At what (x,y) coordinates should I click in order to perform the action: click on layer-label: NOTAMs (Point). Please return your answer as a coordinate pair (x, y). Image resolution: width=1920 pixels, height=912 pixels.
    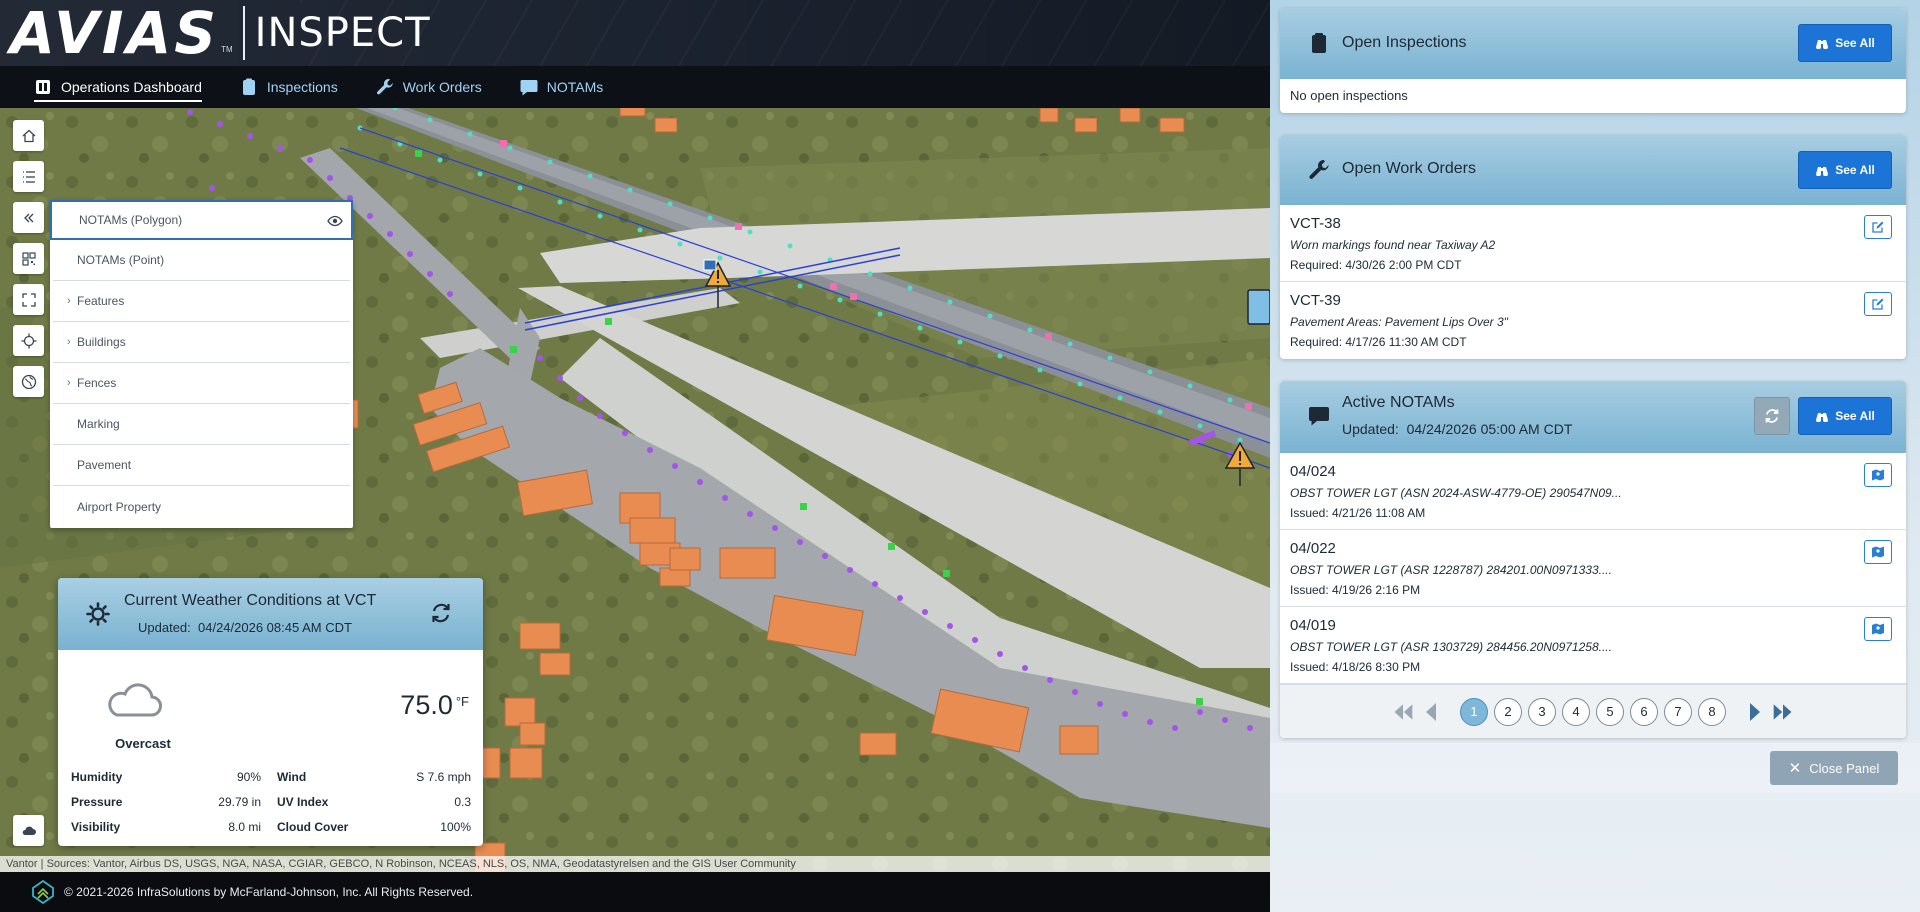
    Looking at the image, I should click on (121, 260).